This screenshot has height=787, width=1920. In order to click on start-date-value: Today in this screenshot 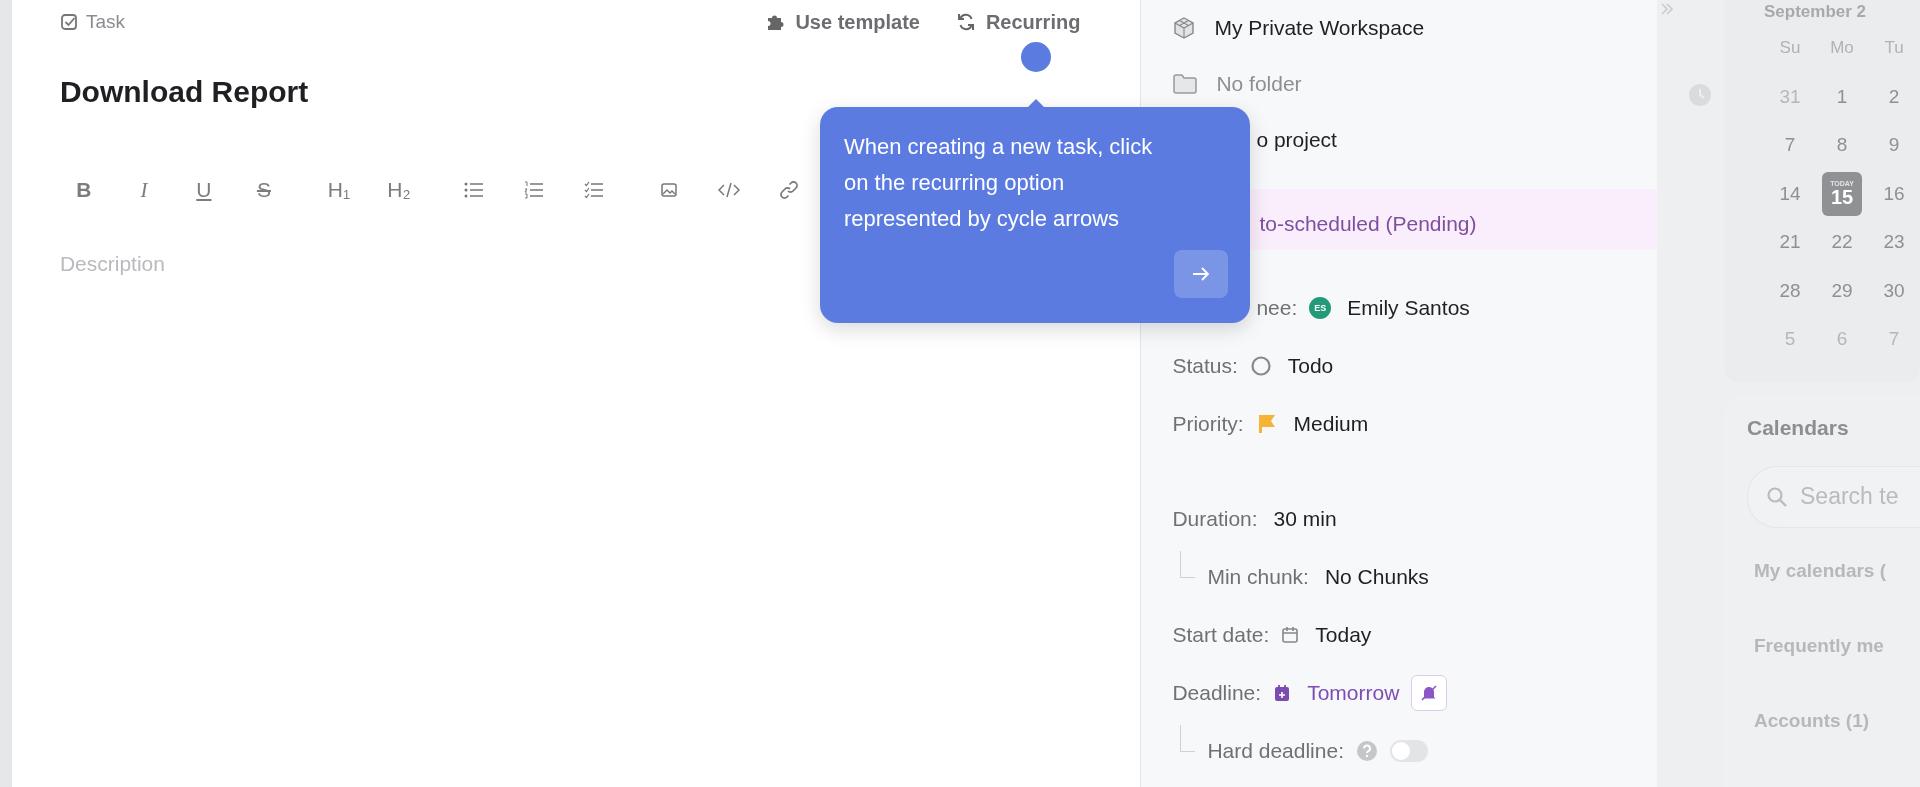, I will do `click(1343, 635)`.